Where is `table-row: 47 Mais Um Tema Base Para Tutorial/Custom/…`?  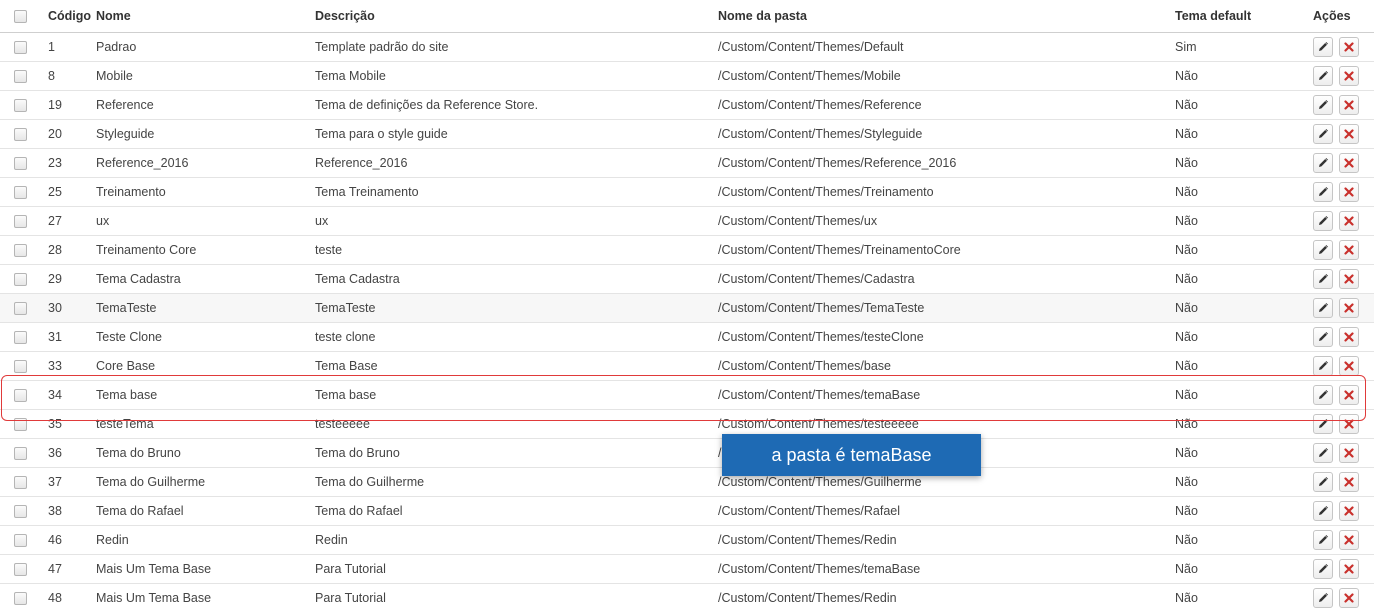
table-row: 47 Mais Um Tema Base Para Tutorial/Custom/… is located at coordinates (687, 568).